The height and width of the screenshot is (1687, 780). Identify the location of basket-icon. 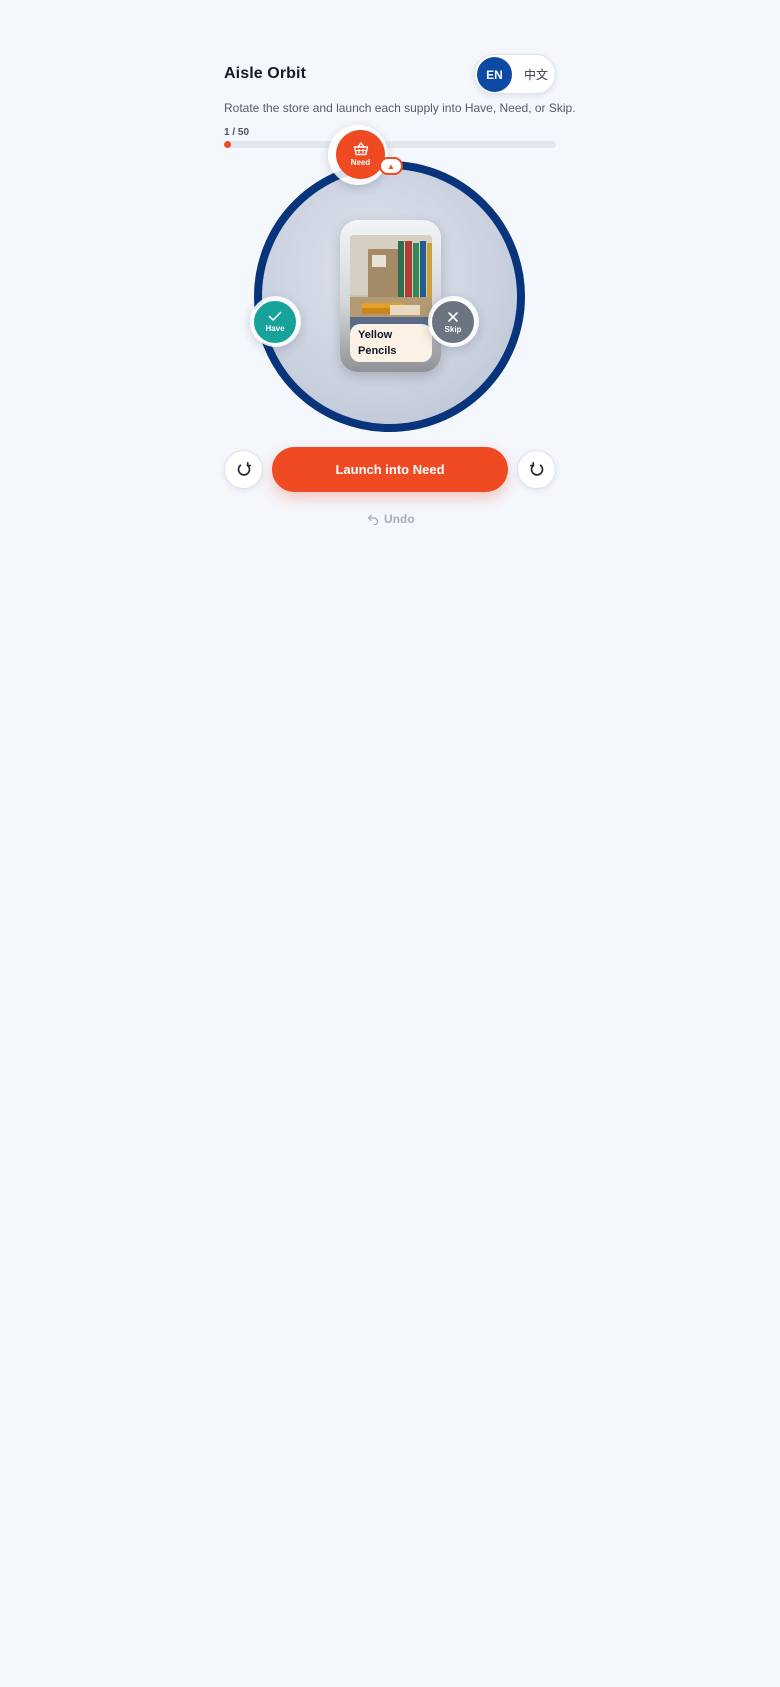
(360, 149).